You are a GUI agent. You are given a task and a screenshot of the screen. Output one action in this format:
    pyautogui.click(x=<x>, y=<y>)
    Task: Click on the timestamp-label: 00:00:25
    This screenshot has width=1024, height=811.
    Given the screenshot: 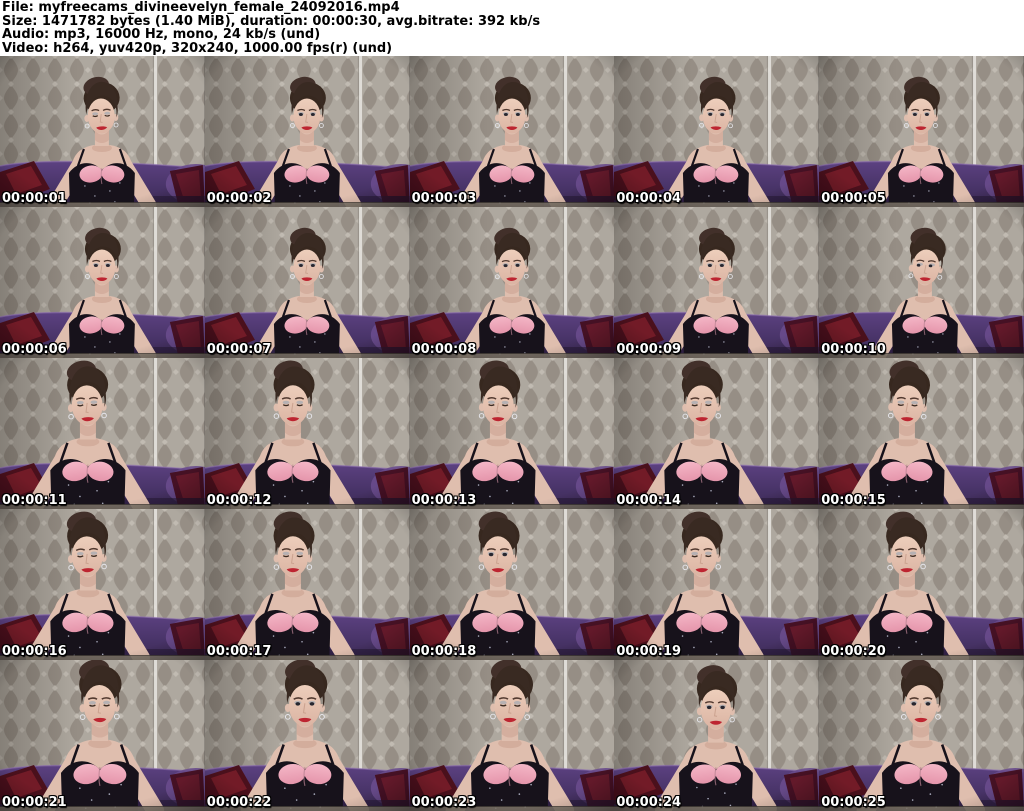 What is the action you would take?
    pyautogui.click(x=853, y=802)
    